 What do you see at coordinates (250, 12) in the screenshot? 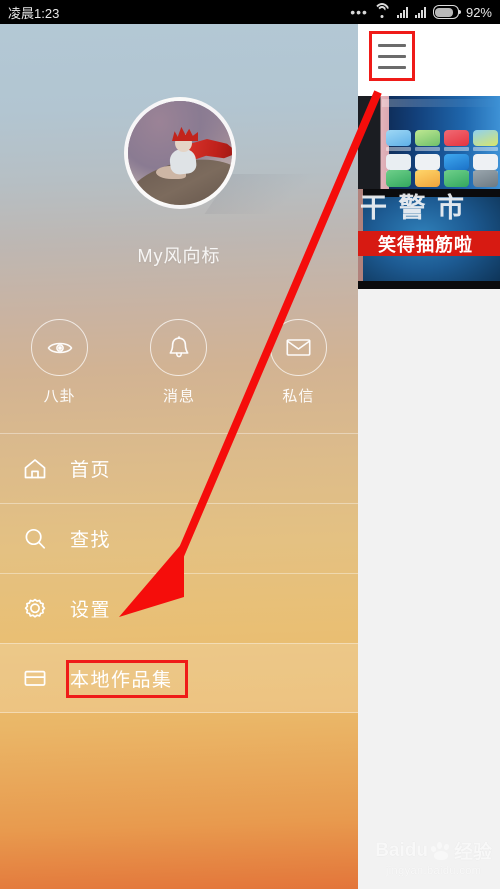
I see `status-bar: 凌晨1:23 ••• 92%` at bounding box center [250, 12].